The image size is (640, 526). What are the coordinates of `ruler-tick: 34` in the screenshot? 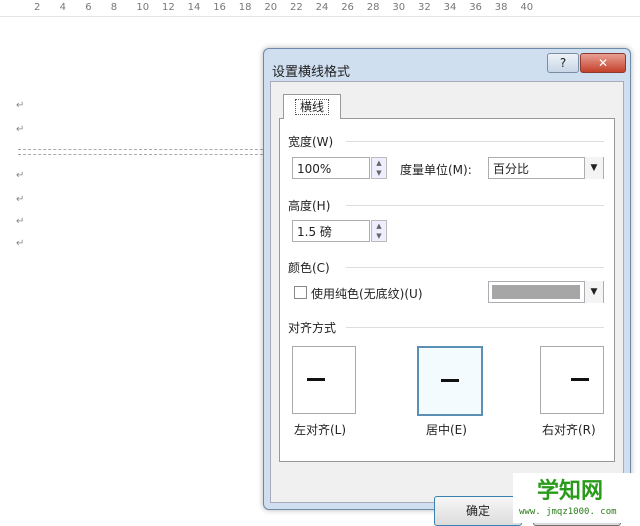 It's located at (450, 7).